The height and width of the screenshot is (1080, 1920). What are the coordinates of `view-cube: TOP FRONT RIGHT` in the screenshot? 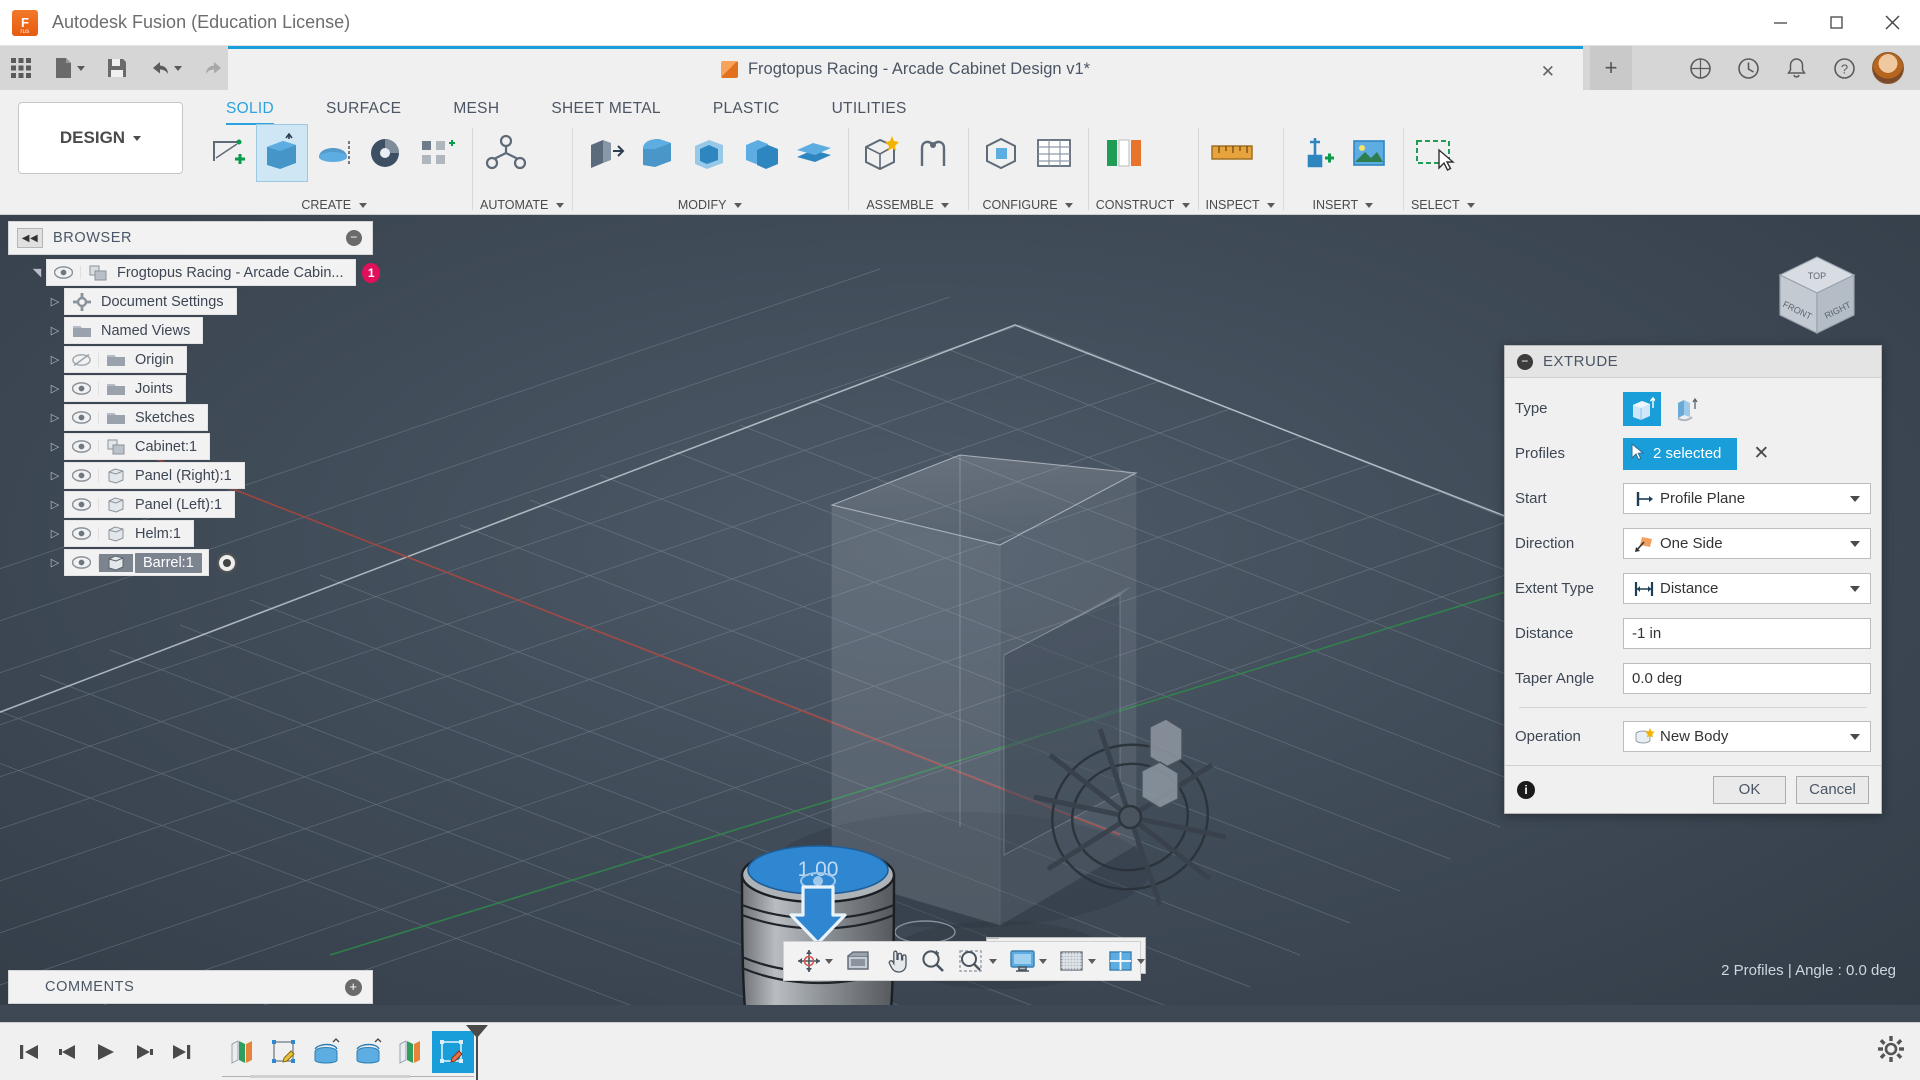 It's located at (1817, 292).